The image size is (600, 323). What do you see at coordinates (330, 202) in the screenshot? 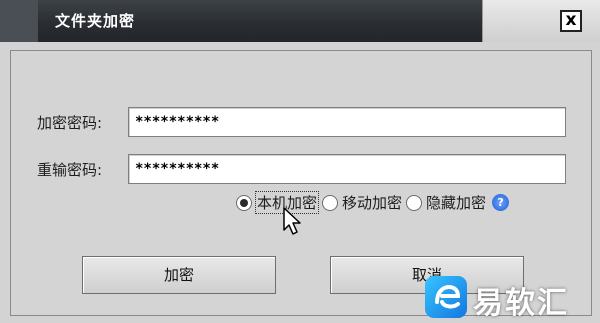
I see `radio-mobile-encrypt-circle` at bounding box center [330, 202].